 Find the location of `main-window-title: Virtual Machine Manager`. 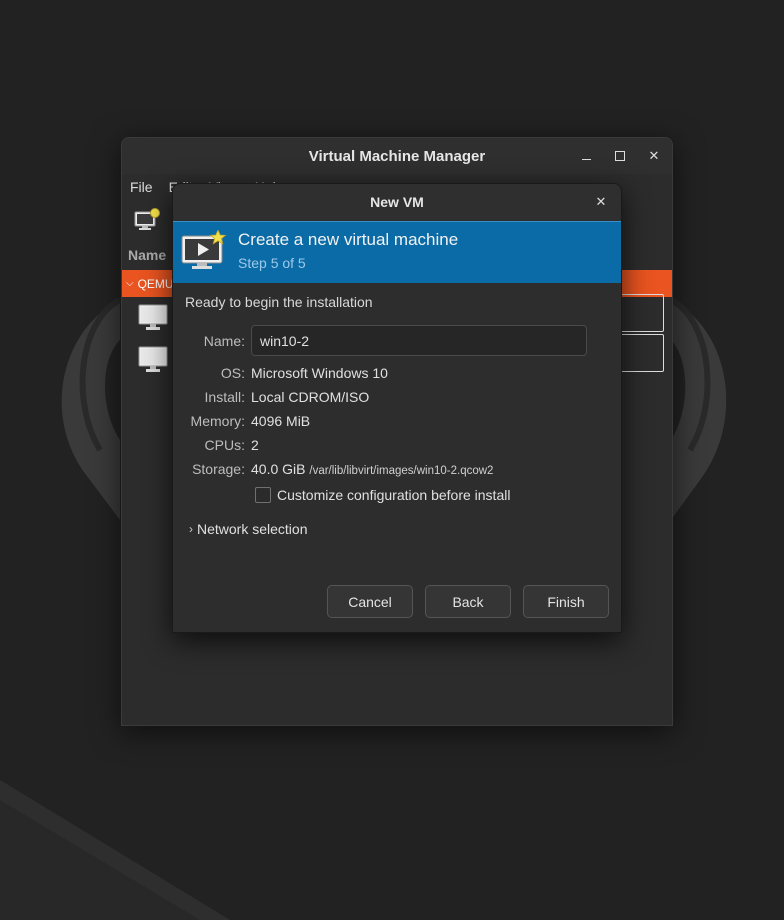

main-window-title: Virtual Machine Manager is located at coordinates (397, 156).